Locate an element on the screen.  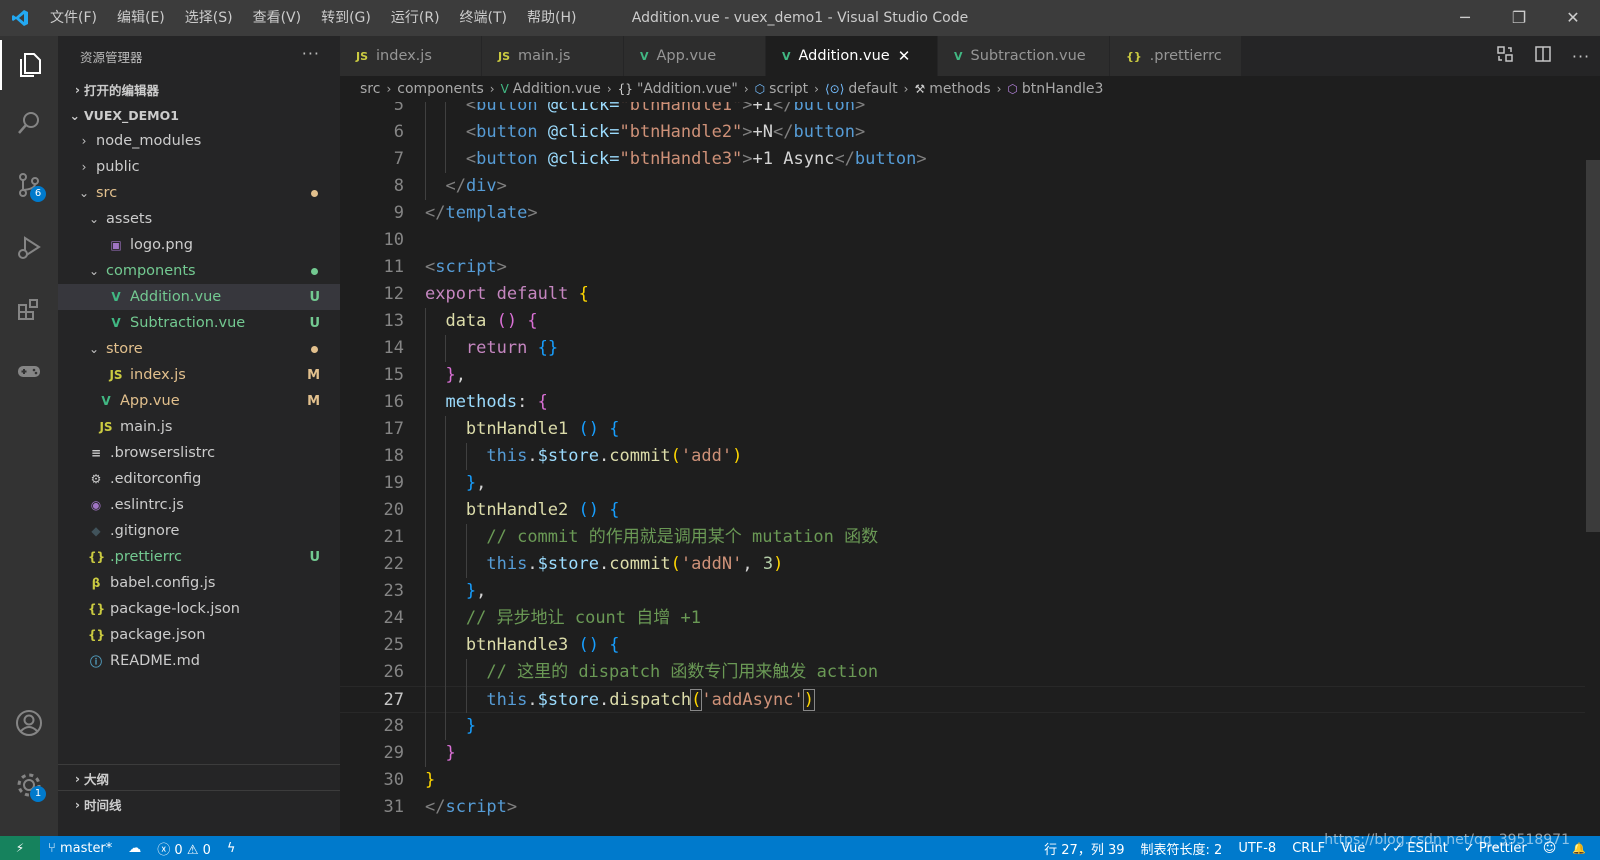
file-item: ◆ .gitignore is located at coordinates (199, 531).